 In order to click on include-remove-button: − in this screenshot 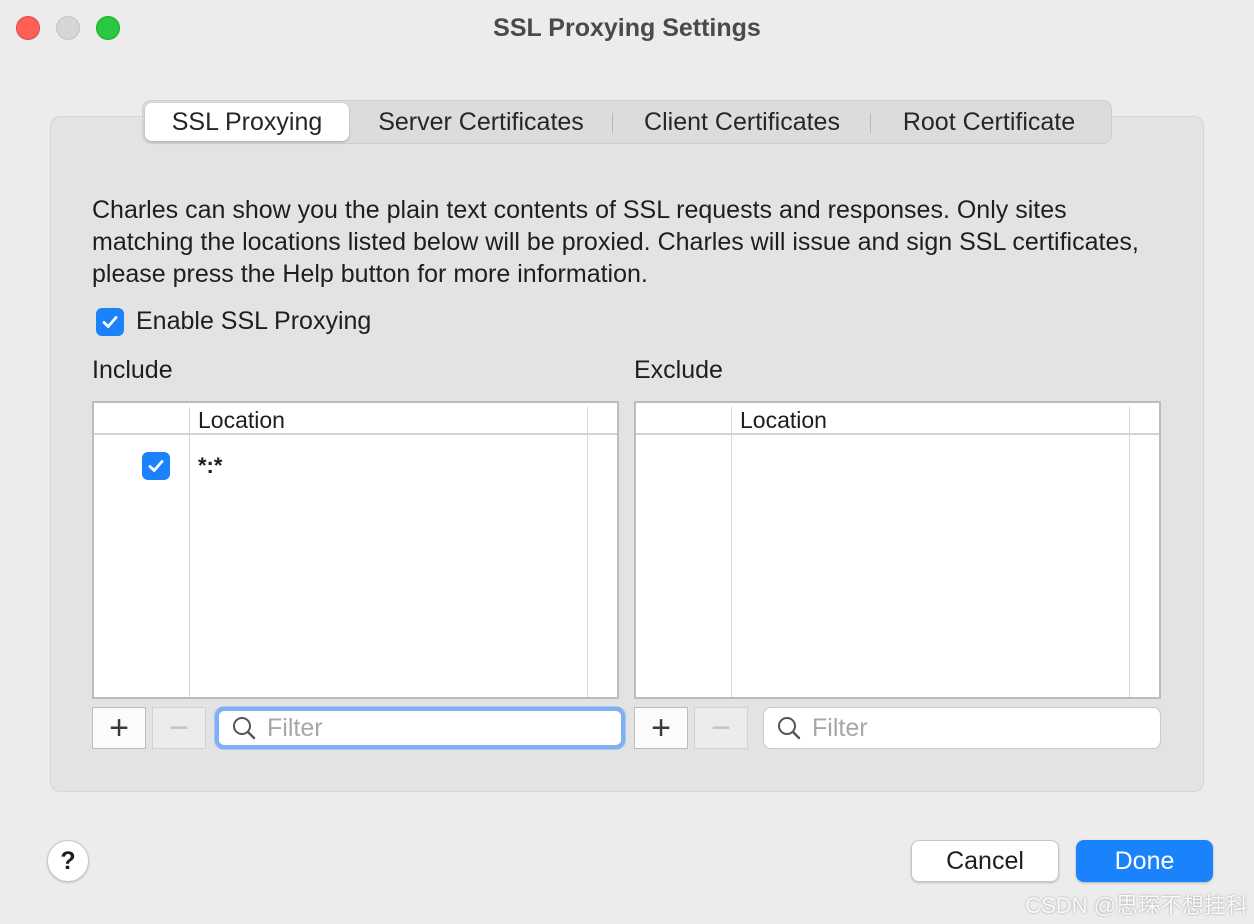, I will do `click(179, 728)`.